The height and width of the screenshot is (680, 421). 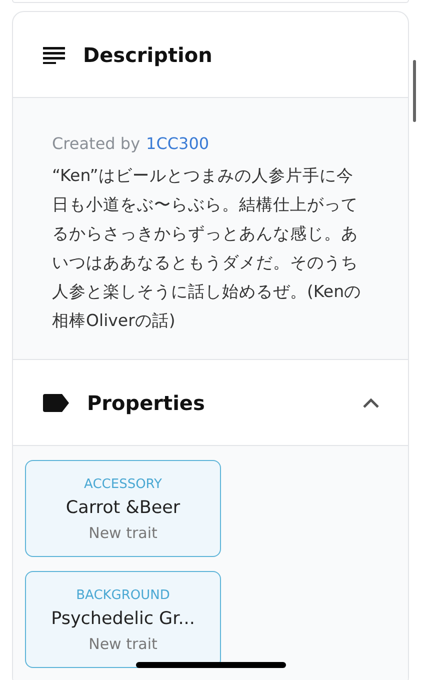 What do you see at coordinates (178, 143) in the screenshot?
I see `creator-link: 1CC300` at bounding box center [178, 143].